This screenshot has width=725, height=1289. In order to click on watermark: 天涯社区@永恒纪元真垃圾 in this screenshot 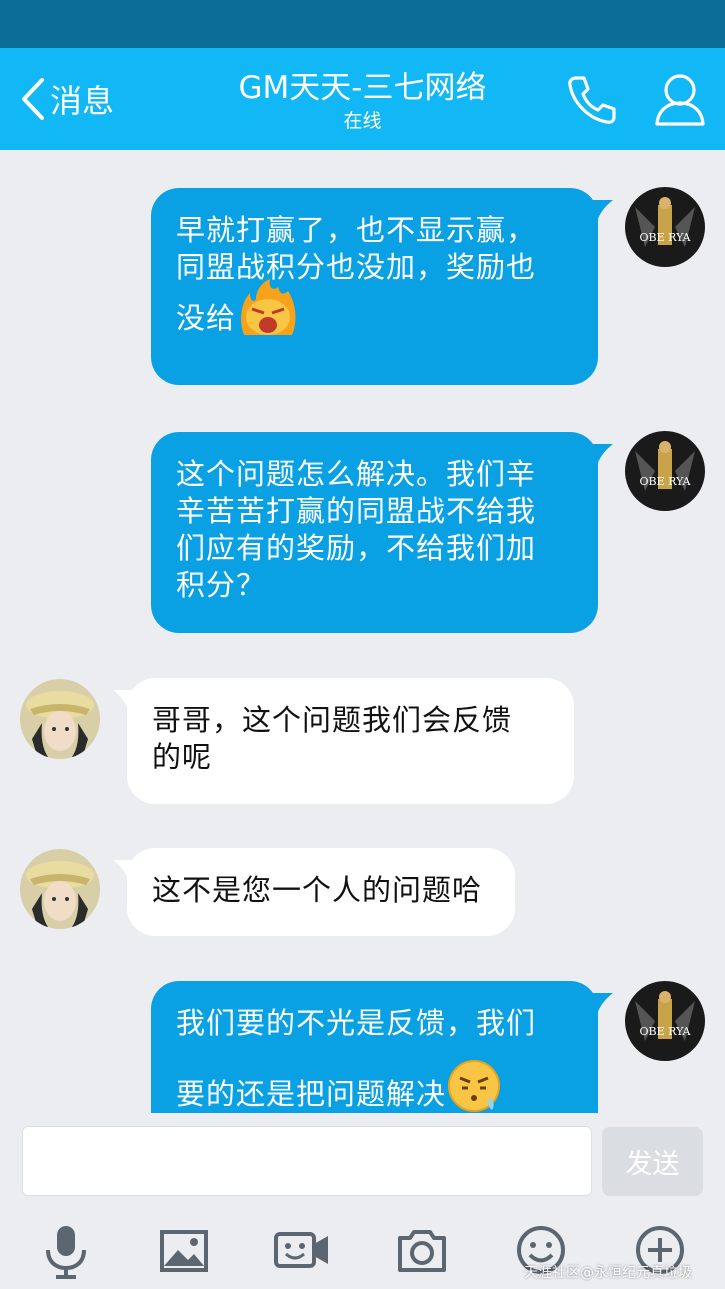, I will do `click(608, 1273)`.